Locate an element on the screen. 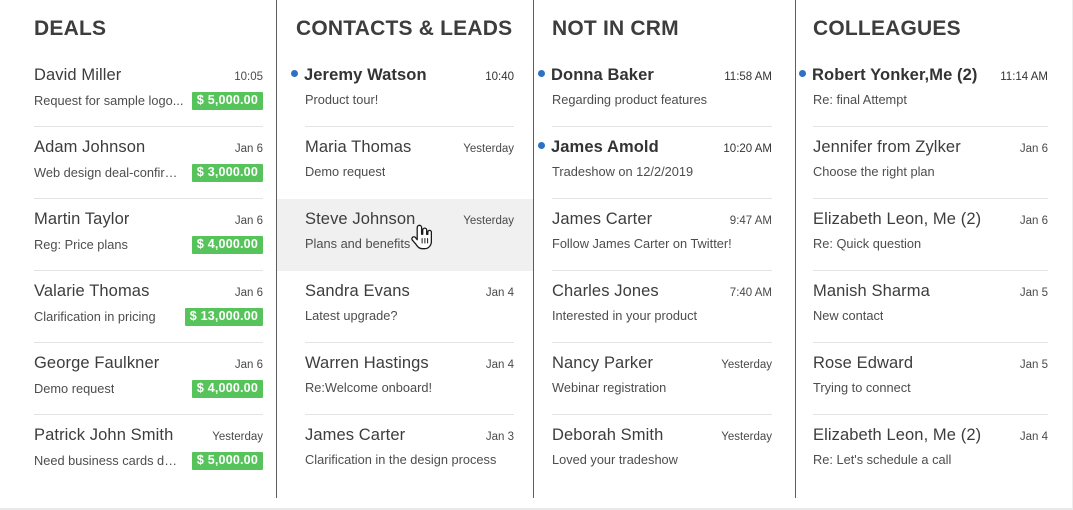  sender-name-wrap: Valarie Thomas is located at coordinates (91, 291).